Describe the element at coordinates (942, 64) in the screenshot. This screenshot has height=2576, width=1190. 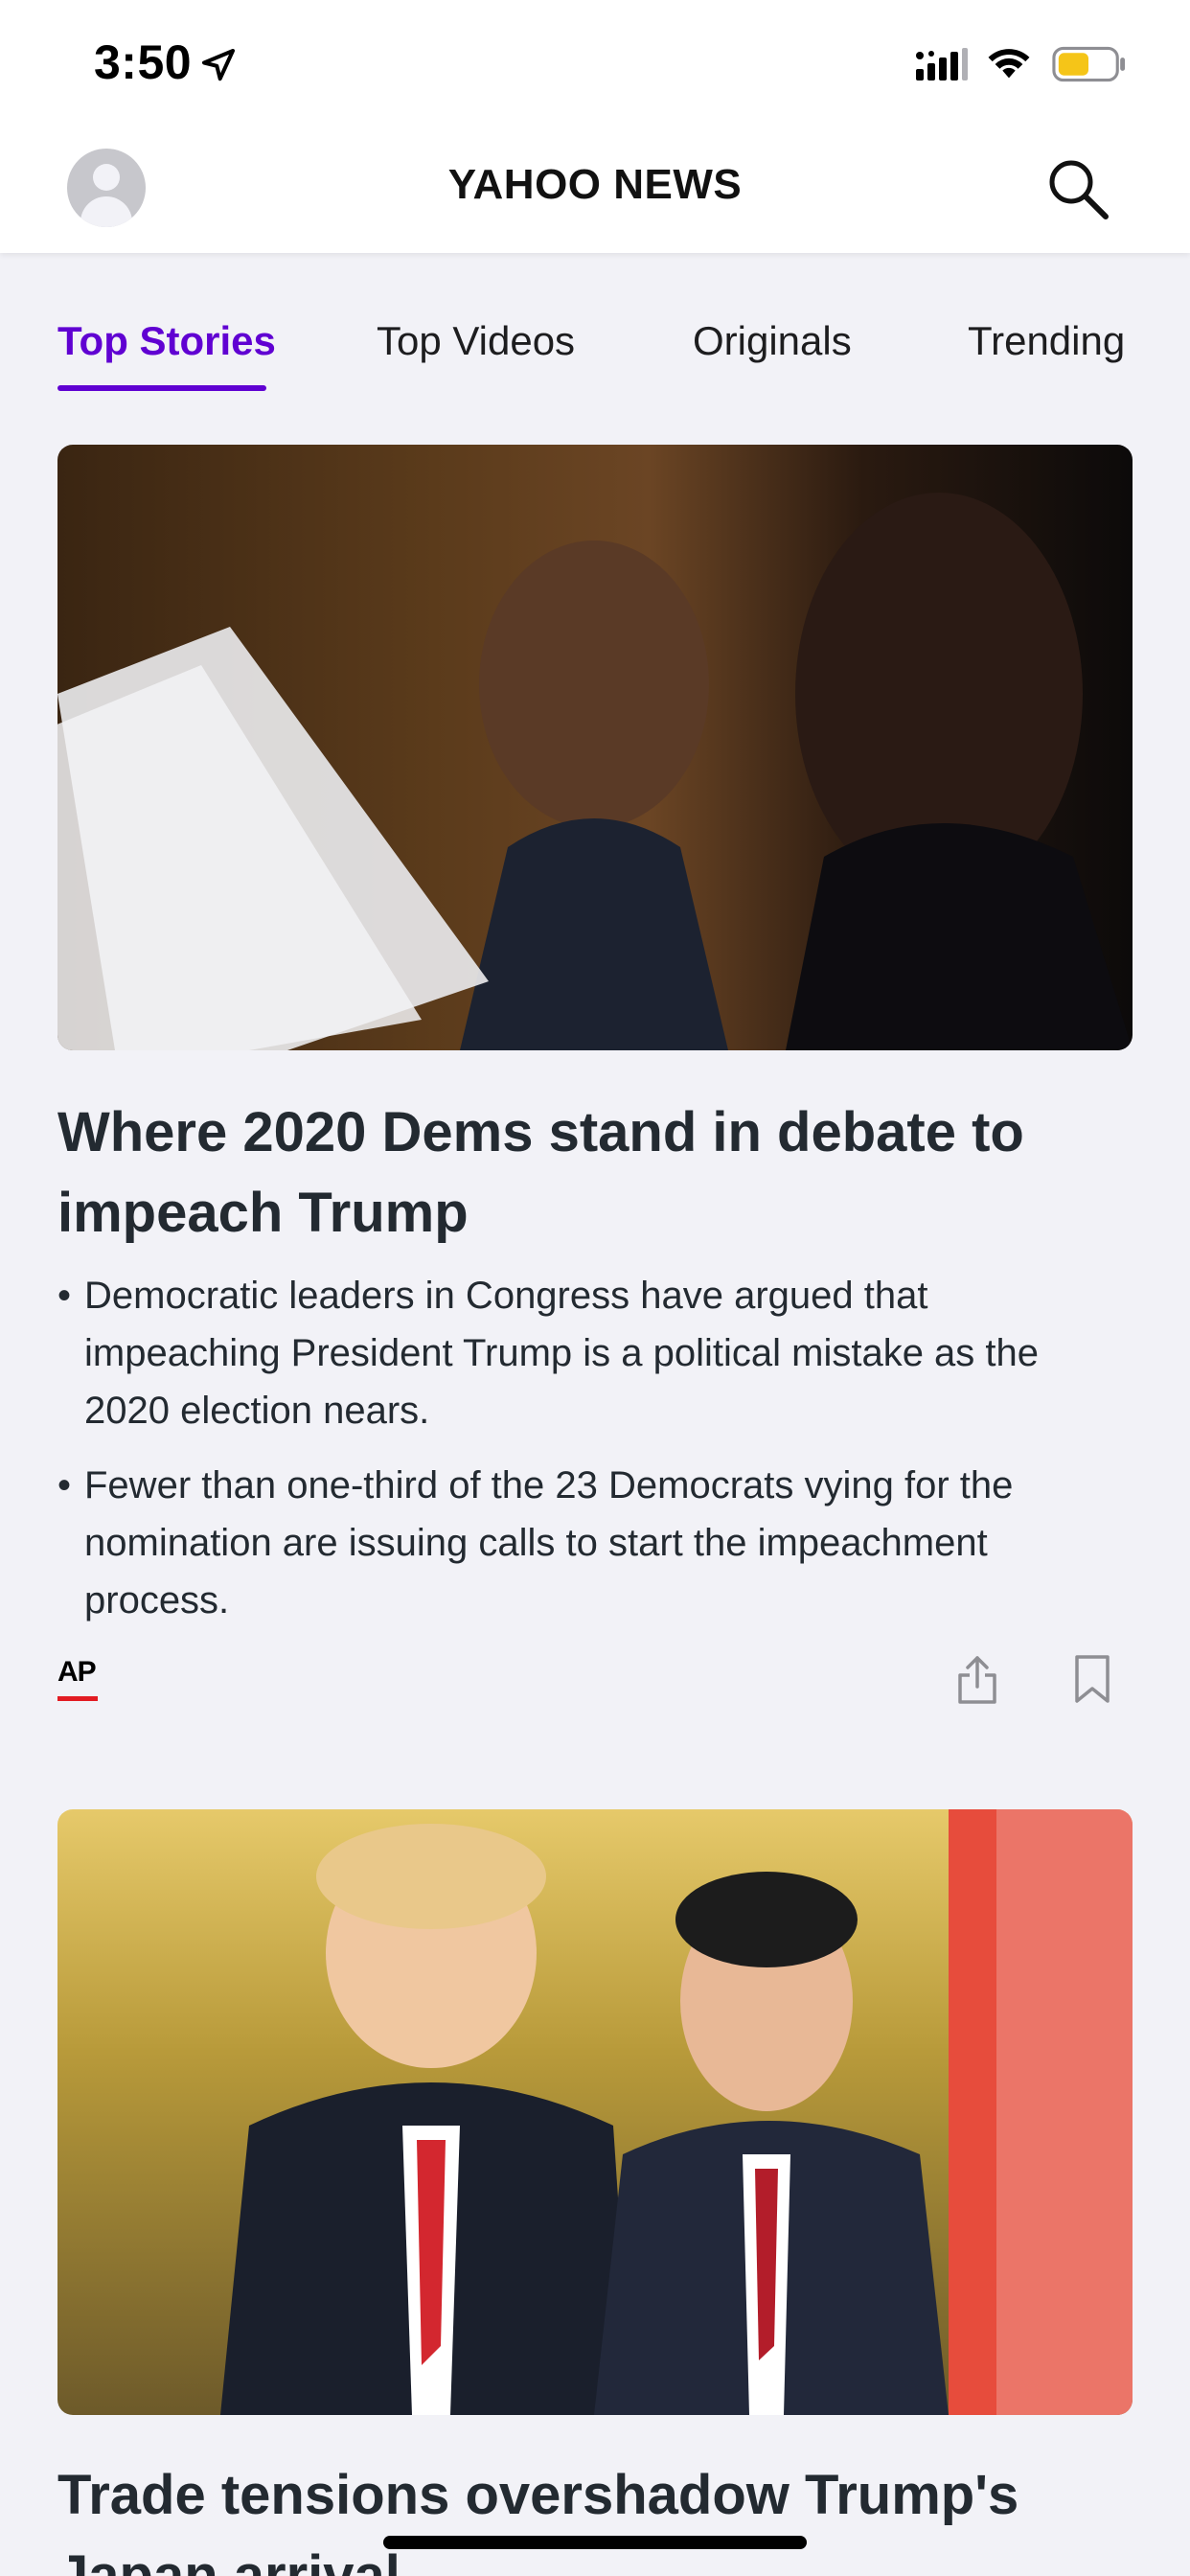
I see `cellular-signal-icon` at that location.